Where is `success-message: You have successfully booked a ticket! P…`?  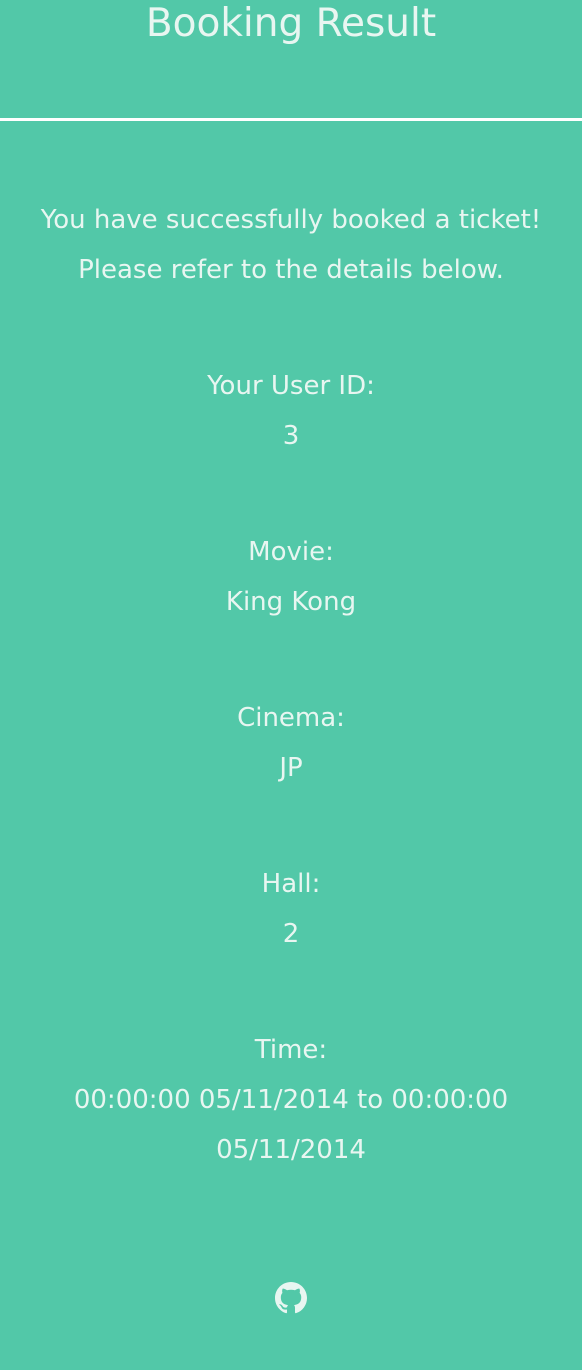 success-message: You have successfully booked a ticket! P… is located at coordinates (291, 245).